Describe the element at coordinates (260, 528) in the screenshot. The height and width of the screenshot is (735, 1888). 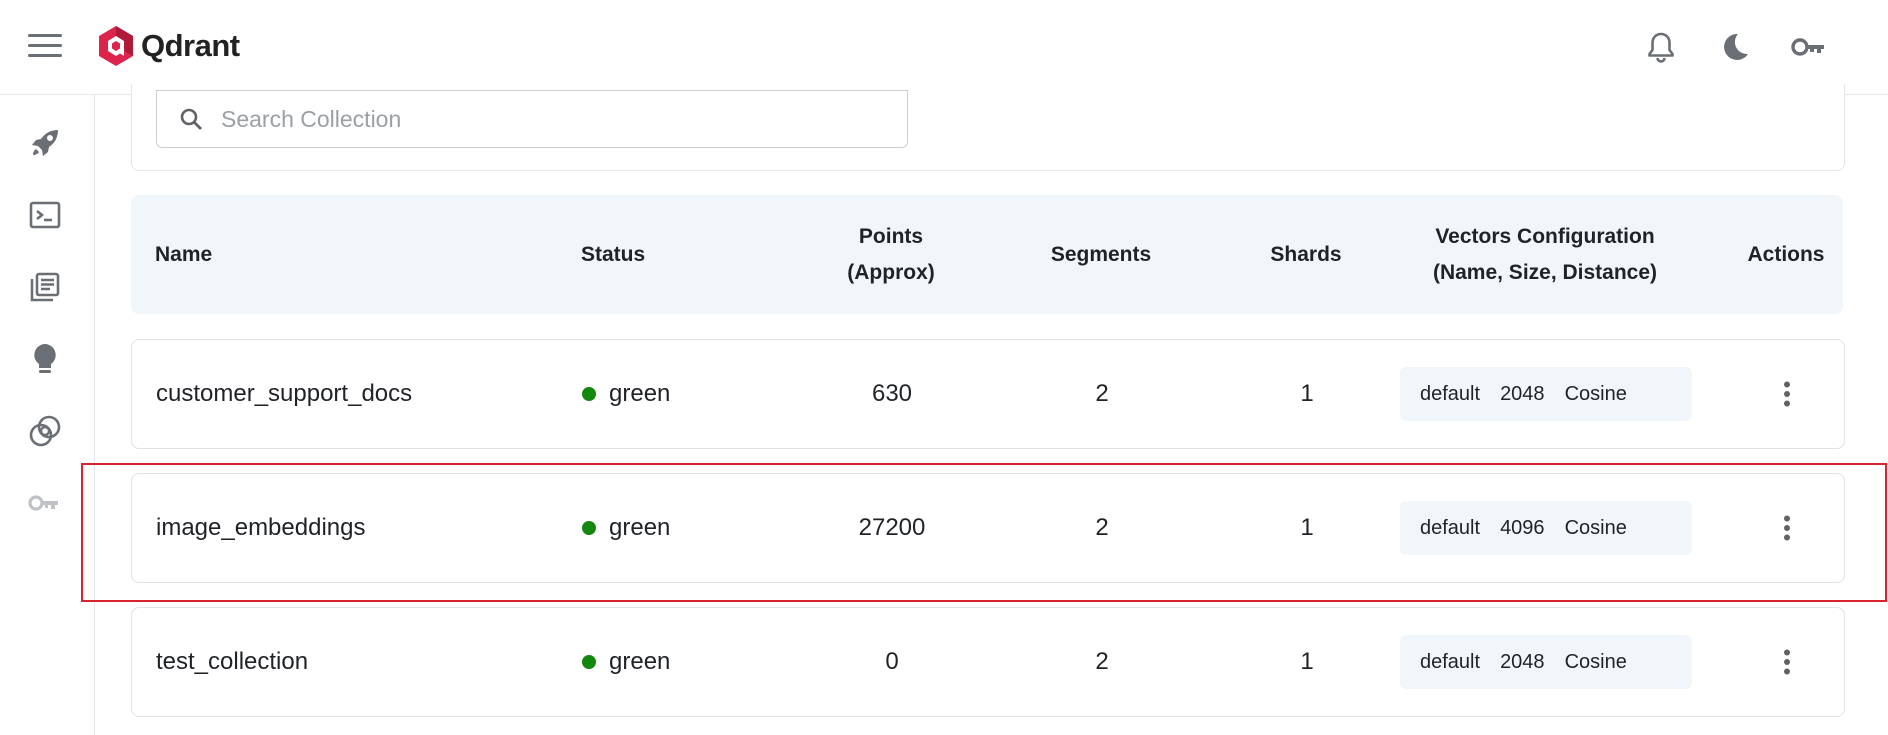
I see `collection-name: image_embeddings` at that location.